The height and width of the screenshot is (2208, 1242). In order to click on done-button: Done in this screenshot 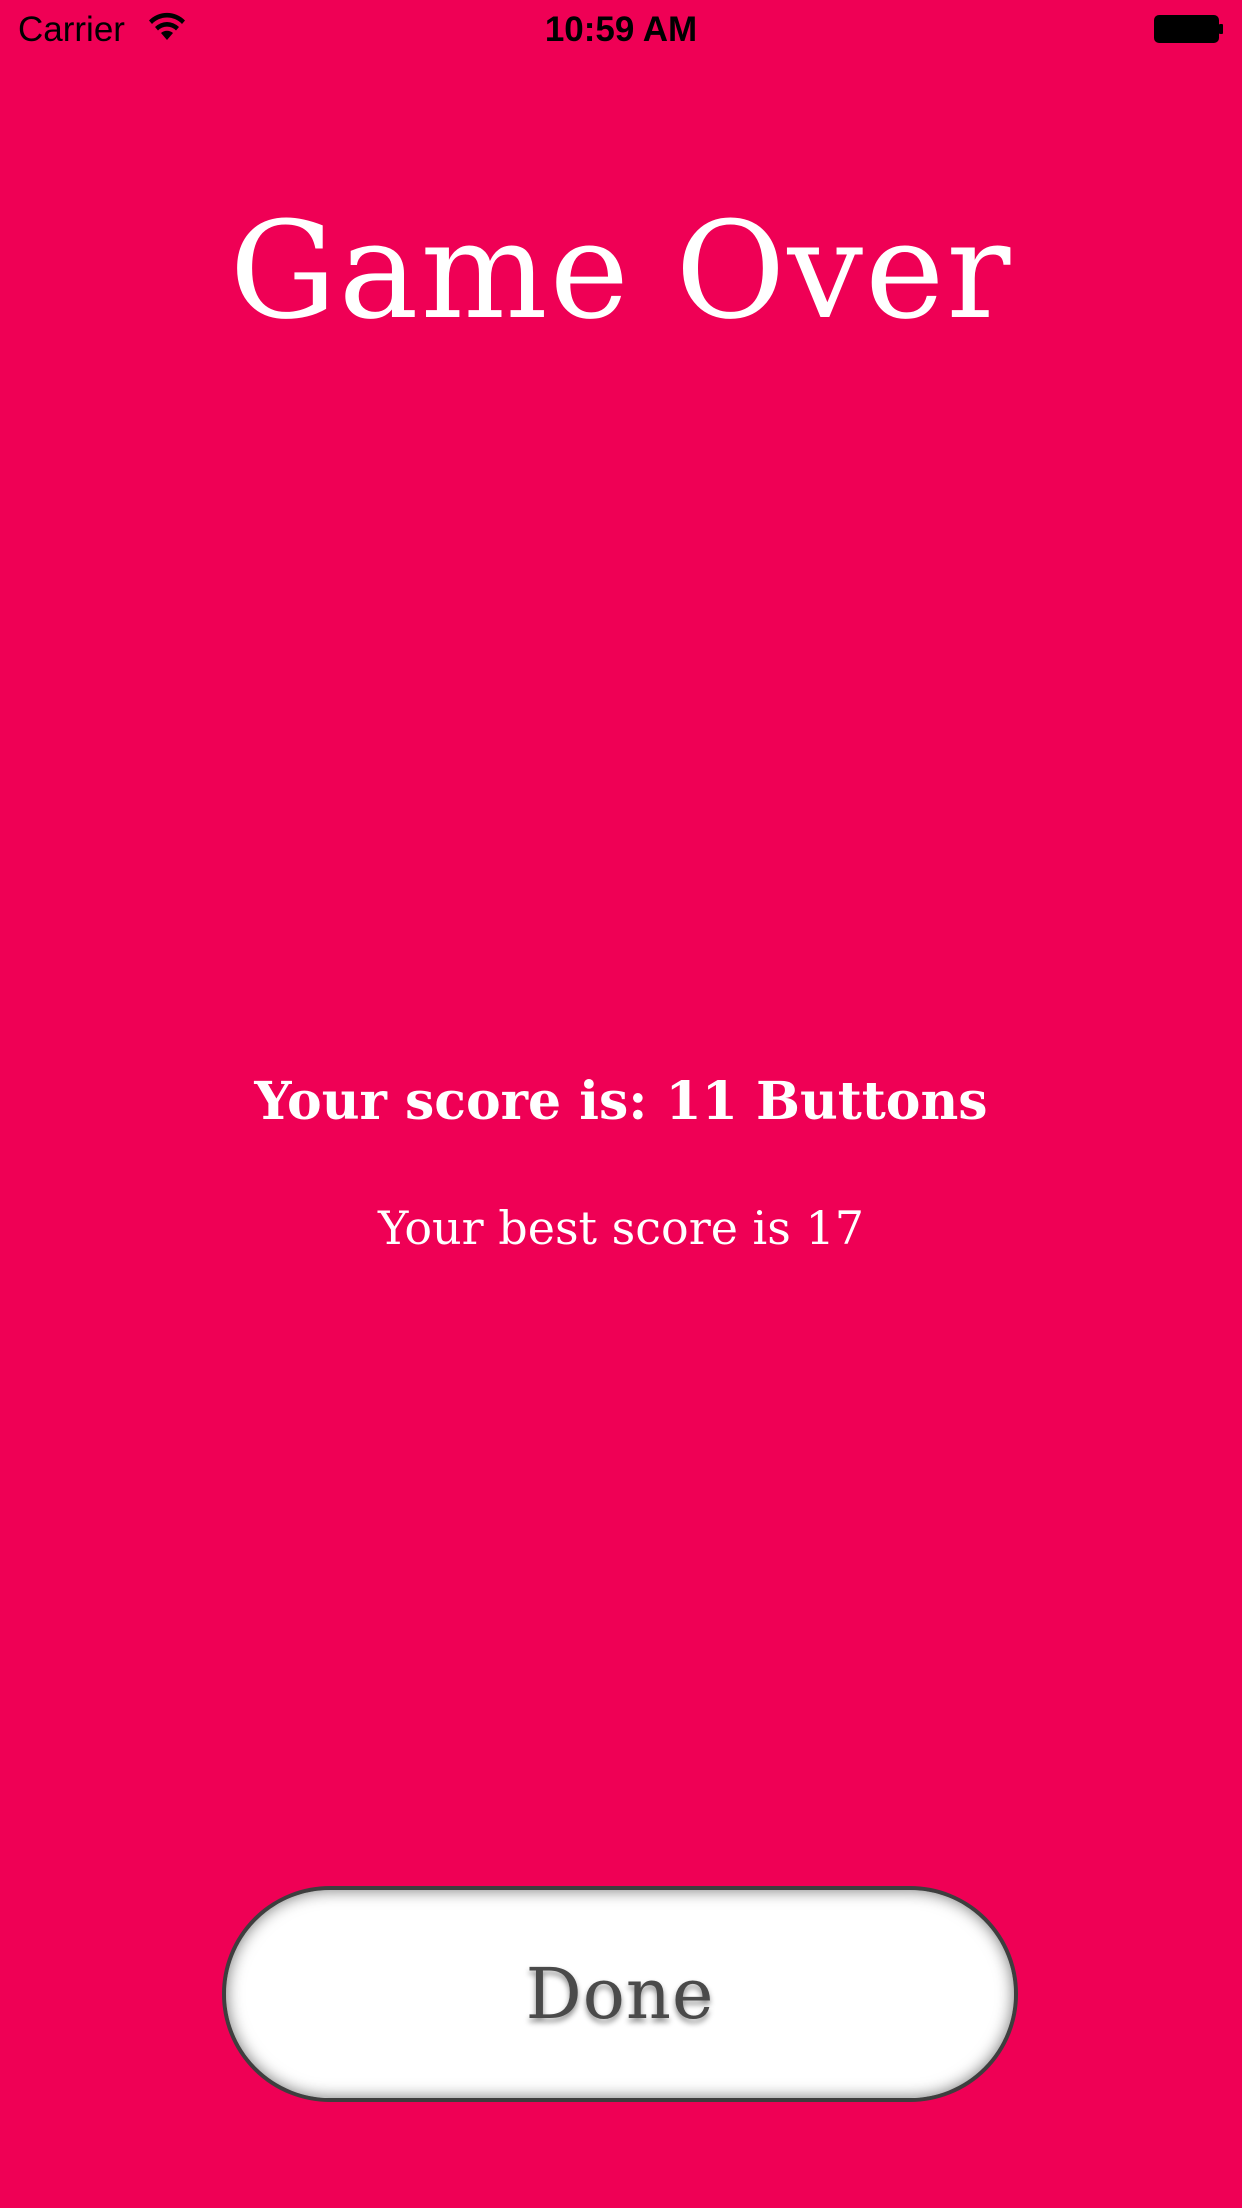, I will do `click(620, 1994)`.